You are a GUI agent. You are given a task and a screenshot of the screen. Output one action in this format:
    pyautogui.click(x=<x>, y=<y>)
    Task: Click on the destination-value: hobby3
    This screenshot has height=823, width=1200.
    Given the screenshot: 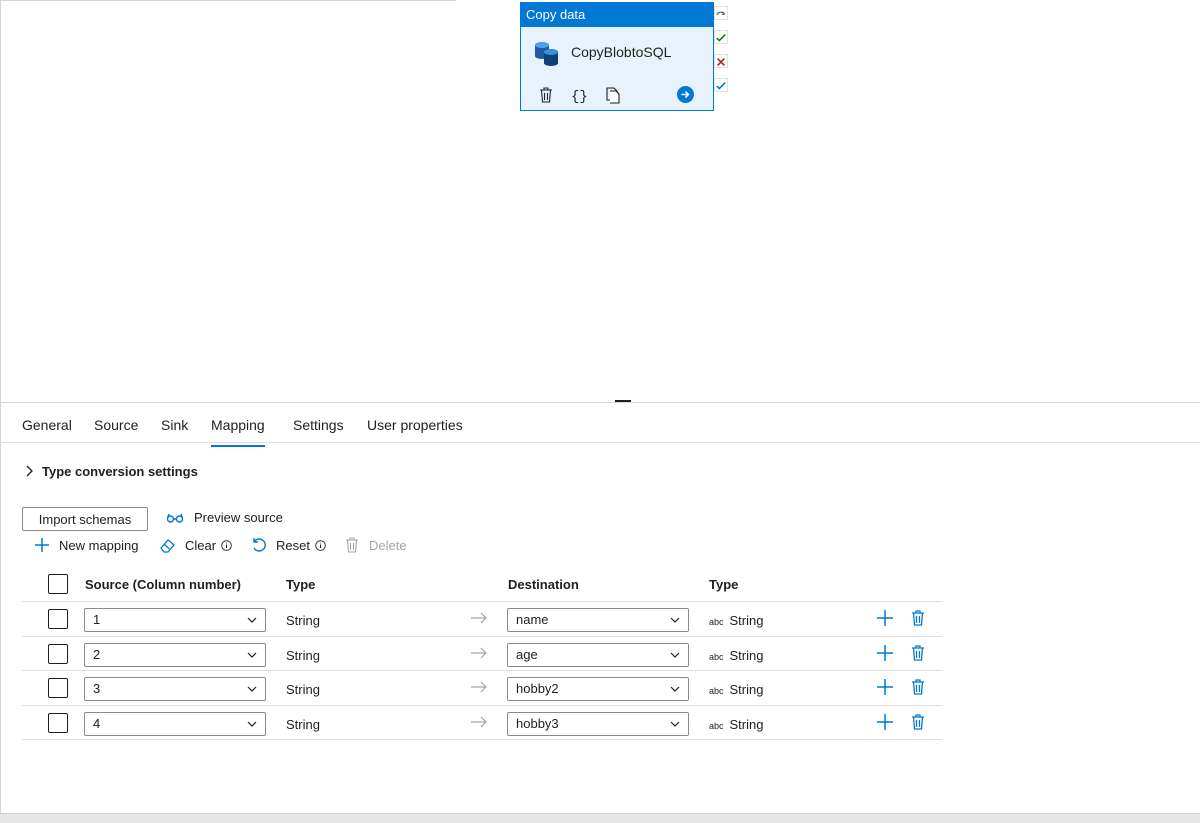 What is the action you would take?
    pyautogui.click(x=537, y=723)
    